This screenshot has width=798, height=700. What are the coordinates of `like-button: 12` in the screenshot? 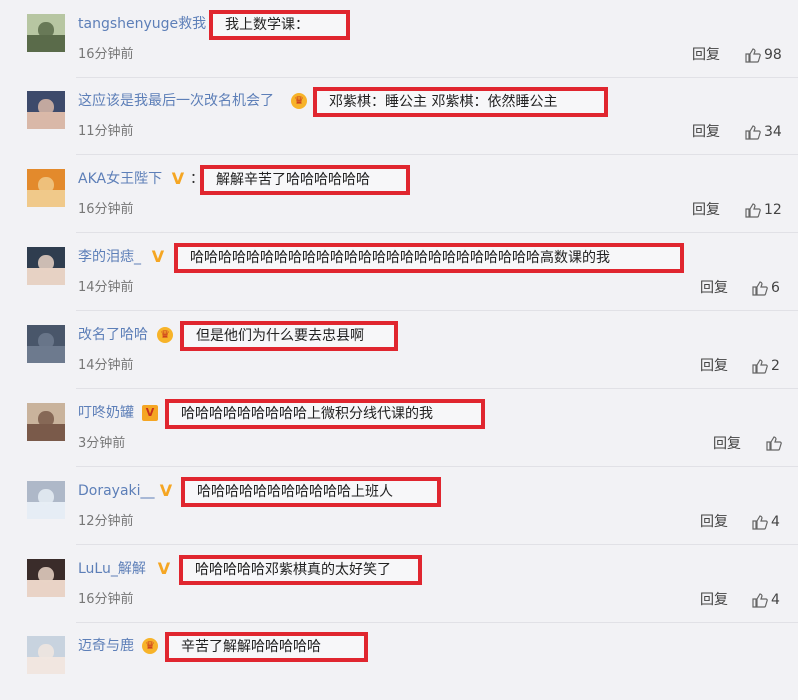 It's located at (763, 210).